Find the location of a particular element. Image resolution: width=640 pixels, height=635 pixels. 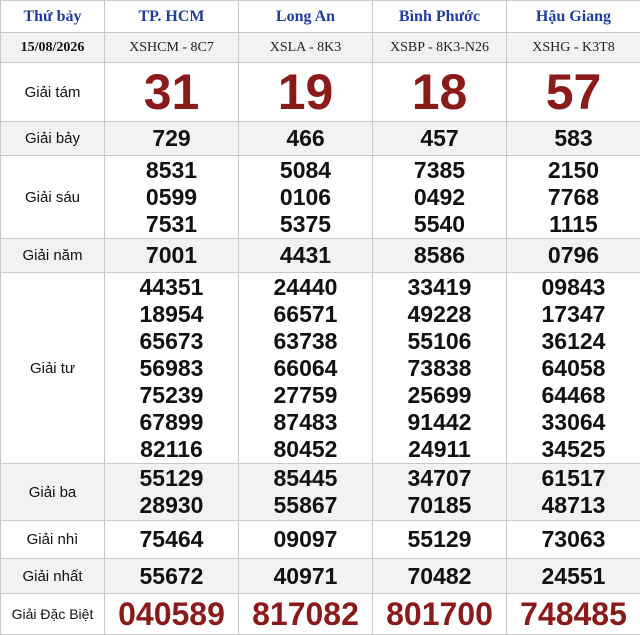

prize-number: 63738 is located at coordinates (305, 341).